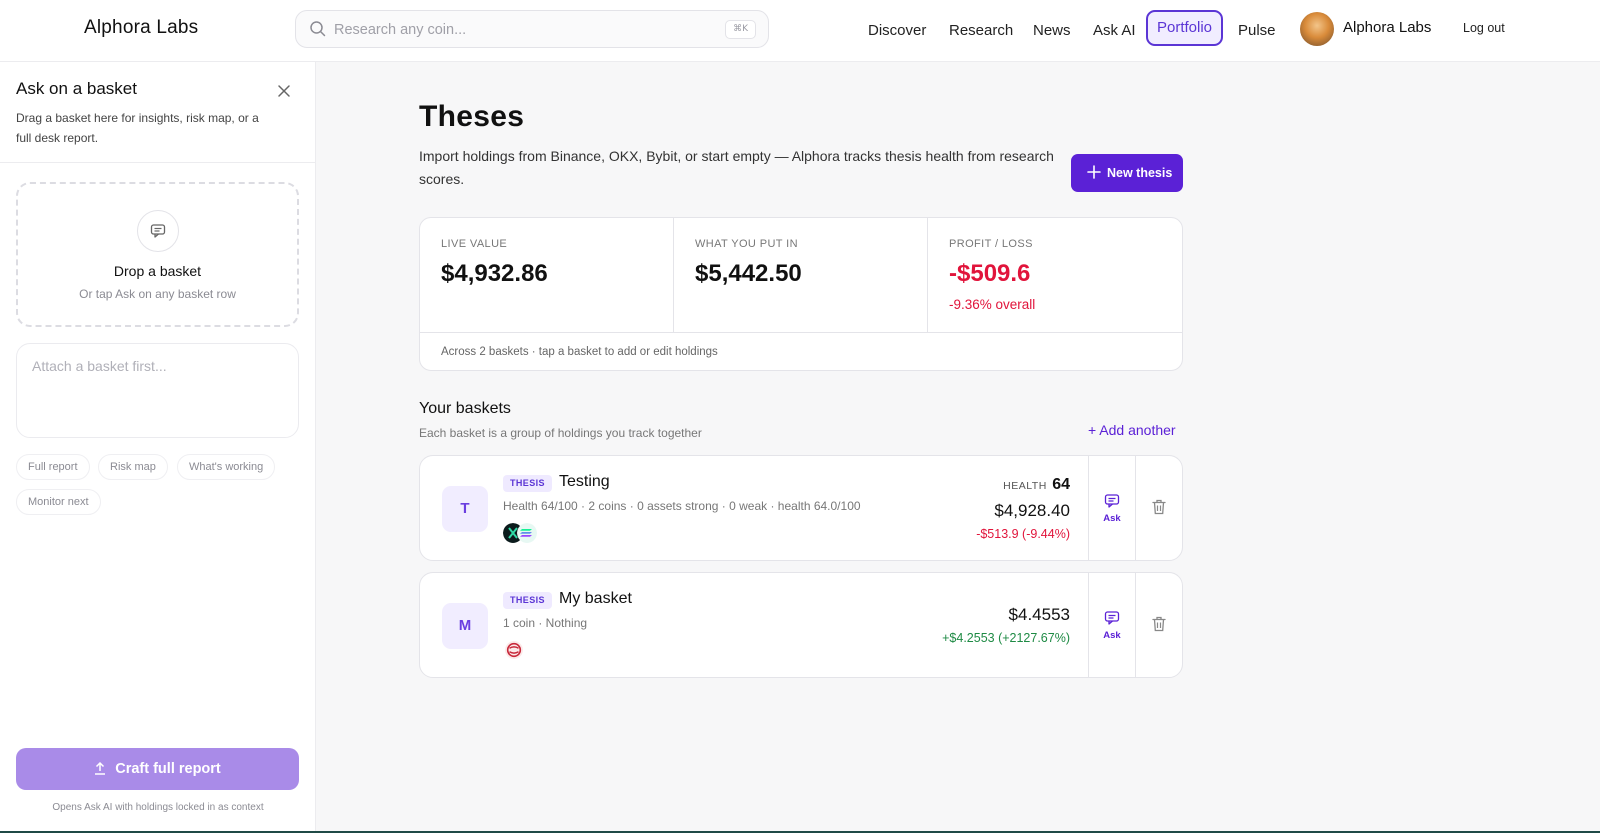  Describe the element at coordinates (226, 467) in the screenshot. I see `chip-whats-working: What's working` at that location.